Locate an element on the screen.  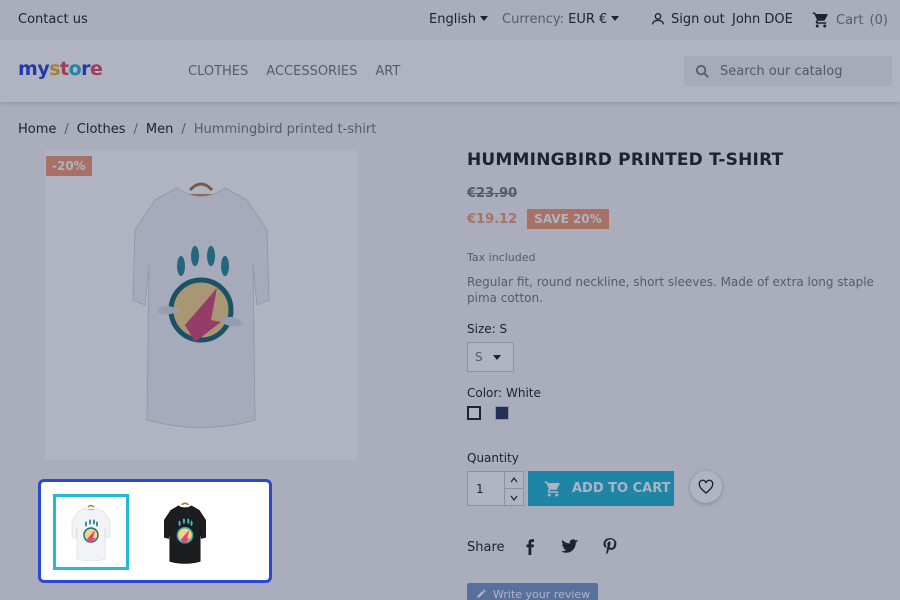
share-facebook-button is located at coordinates (529, 547).